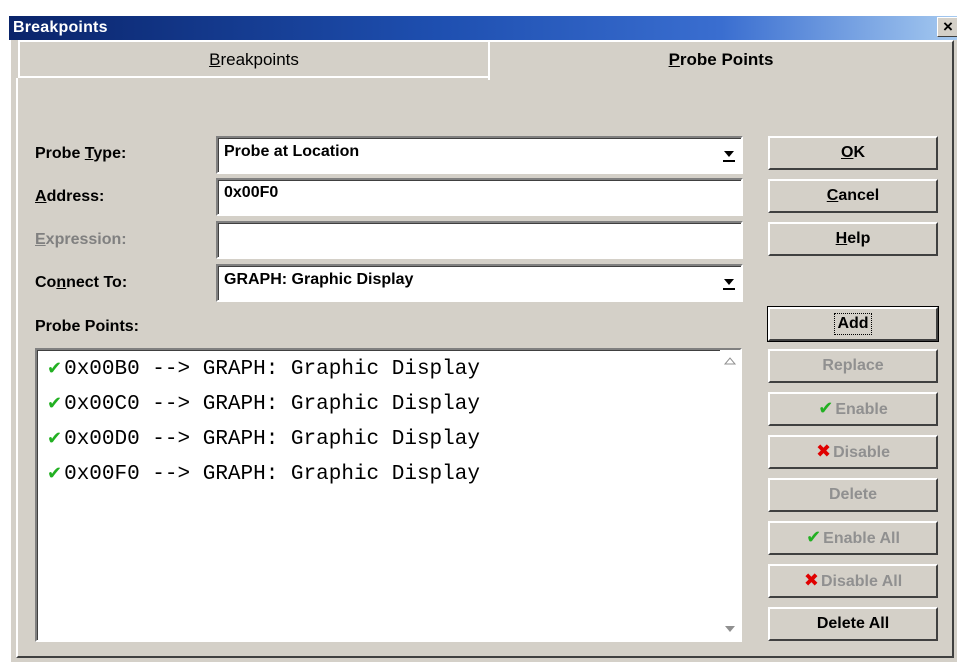  What do you see at coordinates (479, 155) in the screenshot?
I see `probe-type-select: Probe at Location` at bounding box center [479, 155].